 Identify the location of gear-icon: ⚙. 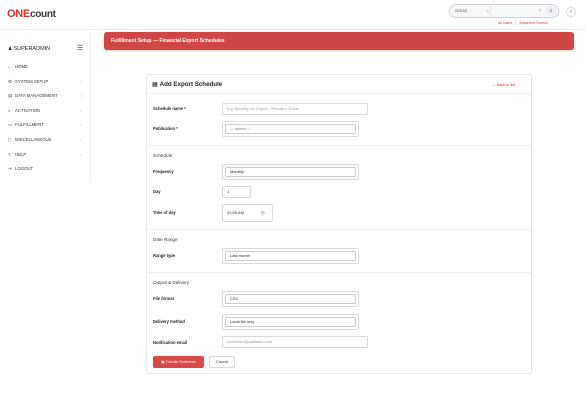
(10, 81).